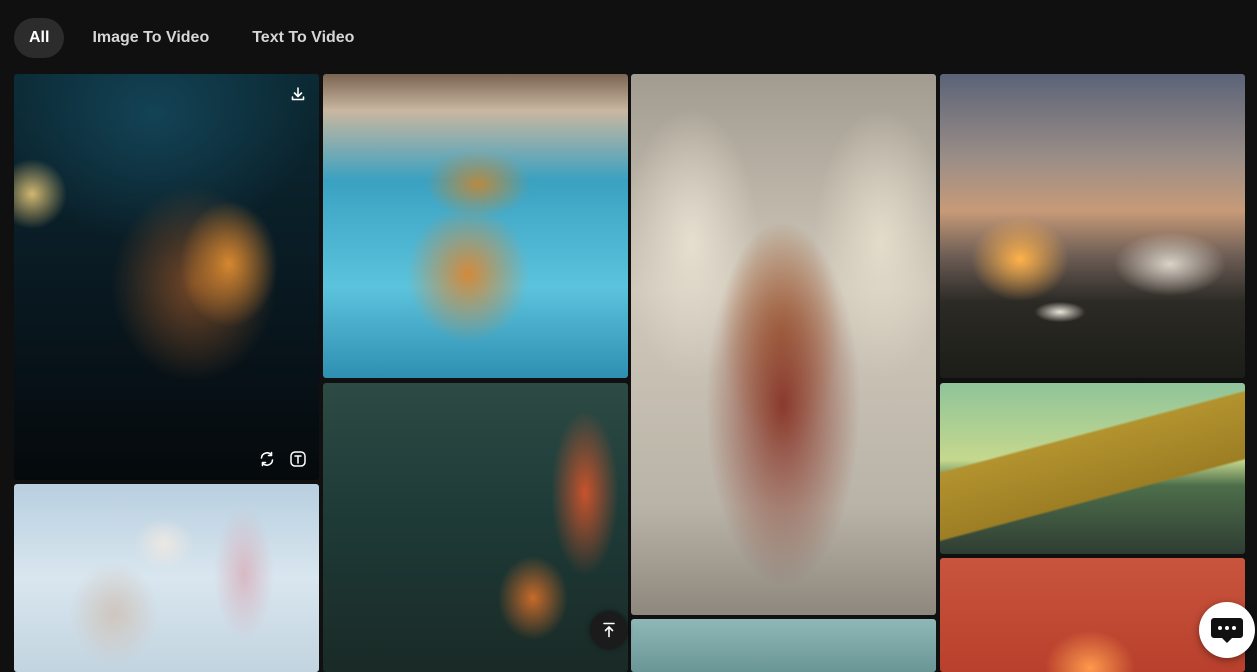 The width and height of the screenshot is (1257, 672). What do you see at coordinates (267, 459) in the screenshot?
I see `regenerate-icon` at bounding box center [267, 459].